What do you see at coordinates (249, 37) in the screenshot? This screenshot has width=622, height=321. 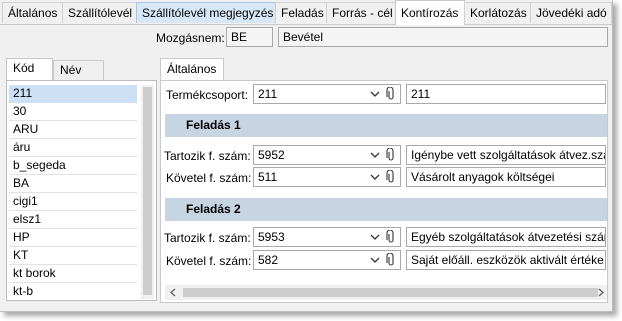 I see `mozgasnem-code-field: BE` at bounding box center [249, 37].